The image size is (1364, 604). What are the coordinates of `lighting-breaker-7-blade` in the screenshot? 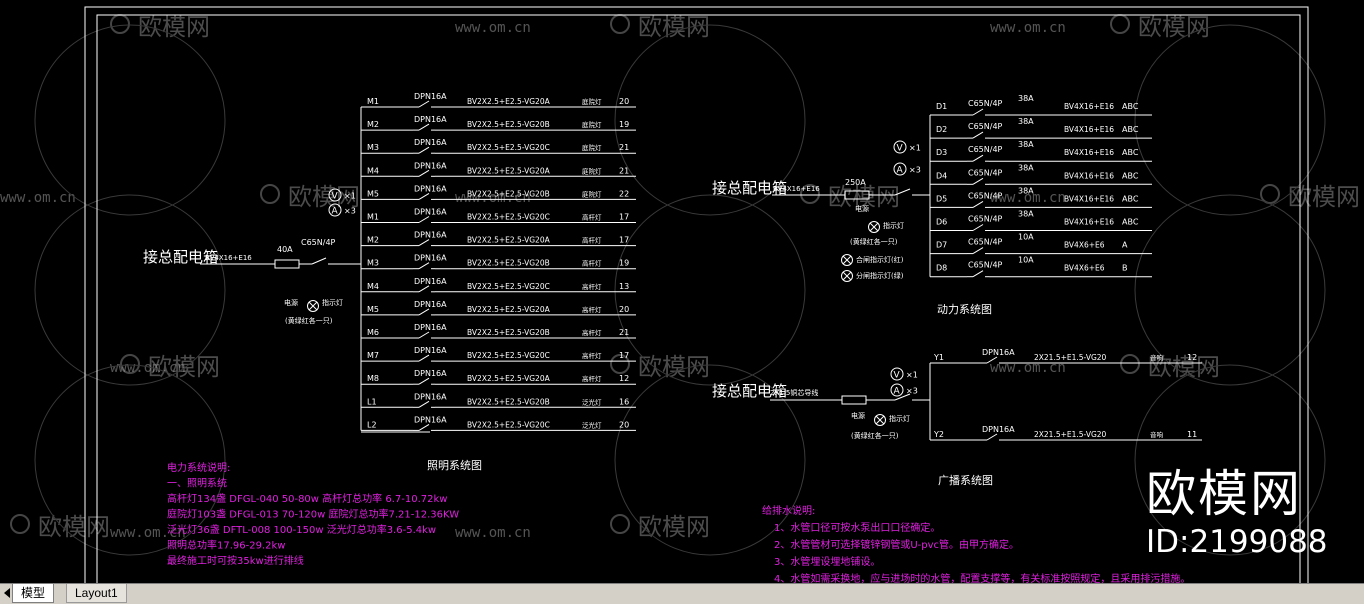 It's located at (424, 266).